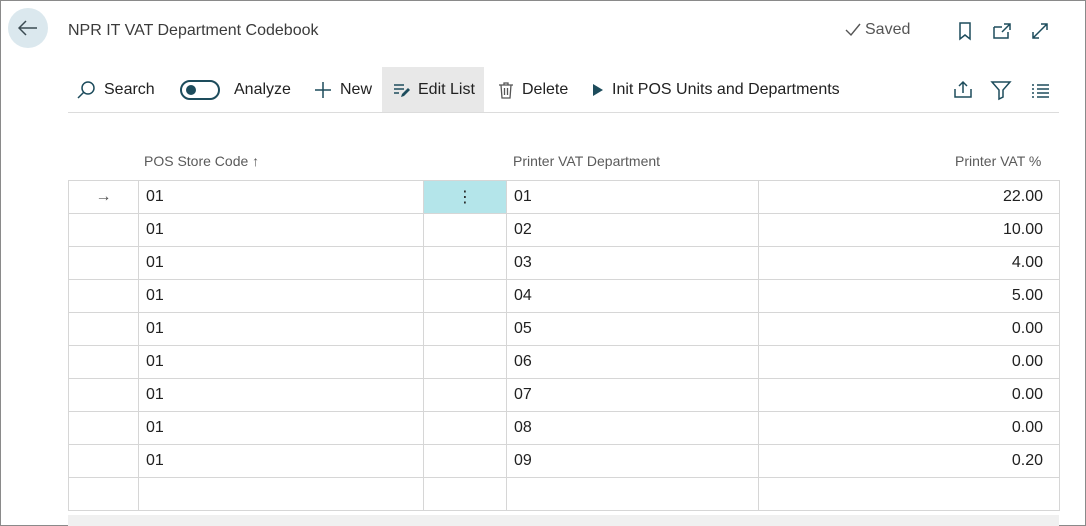 The width and height of the screenshot is (1086, 526). I want to click on bookmark-icon, so click(965, 31).